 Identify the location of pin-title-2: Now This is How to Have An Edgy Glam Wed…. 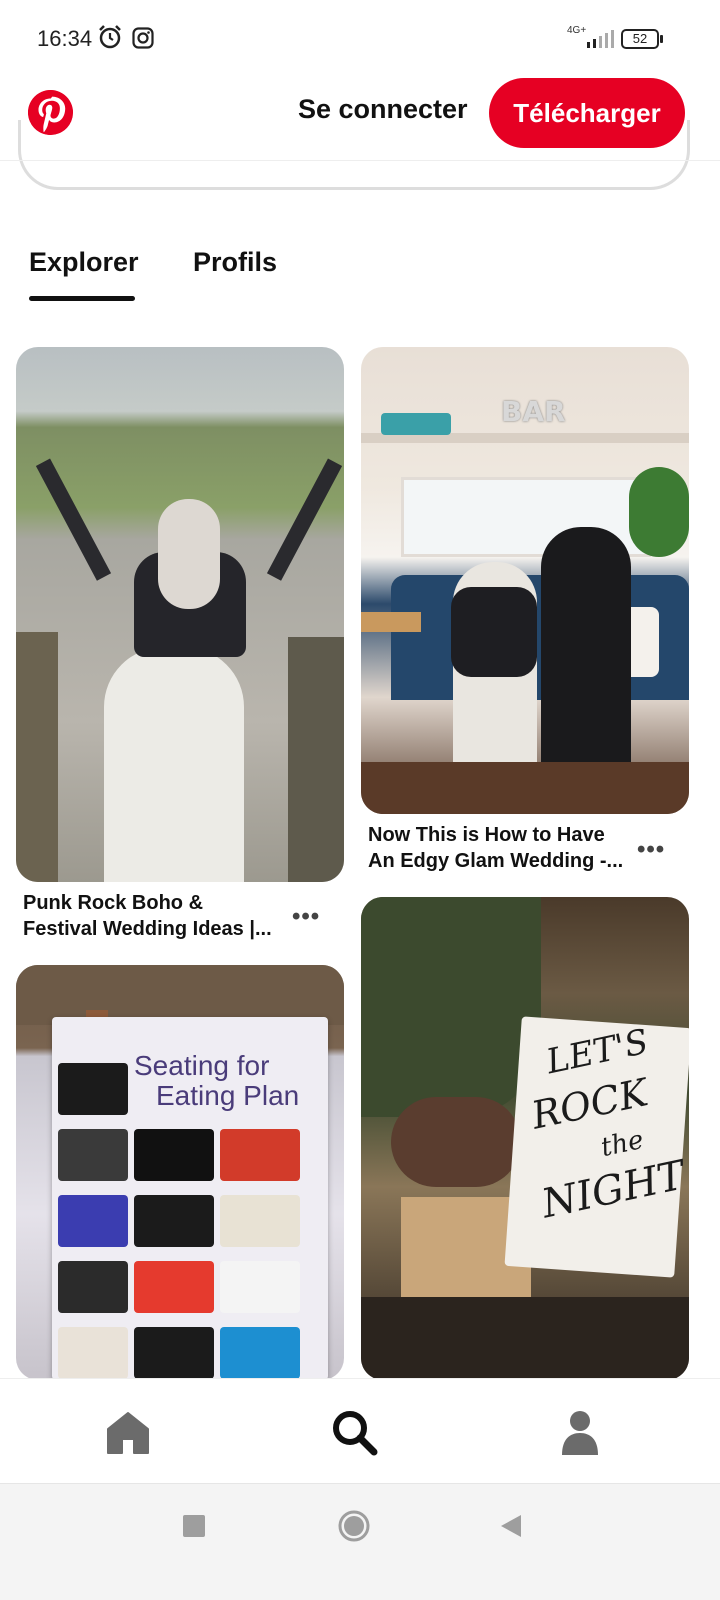
(498, 848).